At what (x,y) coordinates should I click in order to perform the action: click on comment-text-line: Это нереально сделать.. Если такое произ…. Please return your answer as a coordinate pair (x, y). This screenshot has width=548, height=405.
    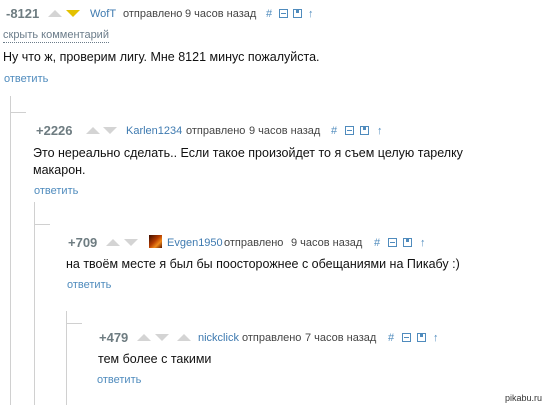
    Looking at the image, I should click on (248, 153).